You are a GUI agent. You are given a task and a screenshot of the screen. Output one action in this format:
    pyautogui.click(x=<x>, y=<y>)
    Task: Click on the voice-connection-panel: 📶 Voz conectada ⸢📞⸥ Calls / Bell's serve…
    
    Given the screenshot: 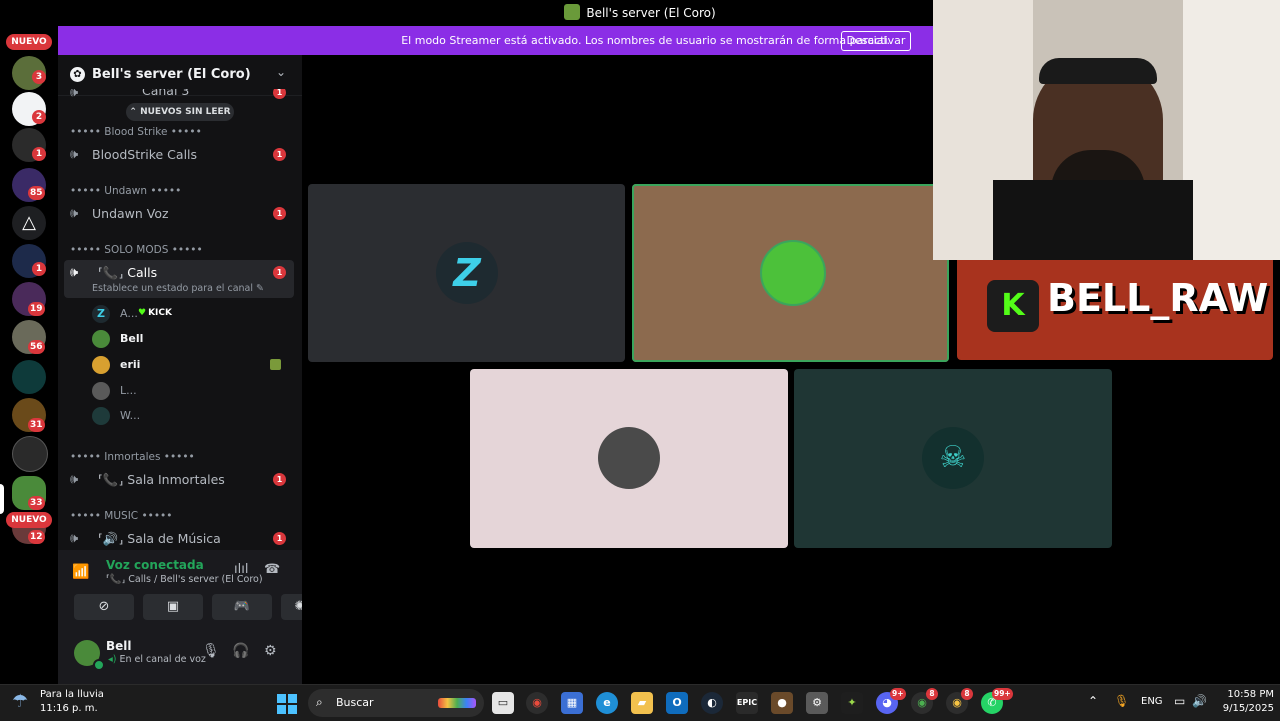 What is the action you would take?
    pyautogui.click(x=188, y=590)
    